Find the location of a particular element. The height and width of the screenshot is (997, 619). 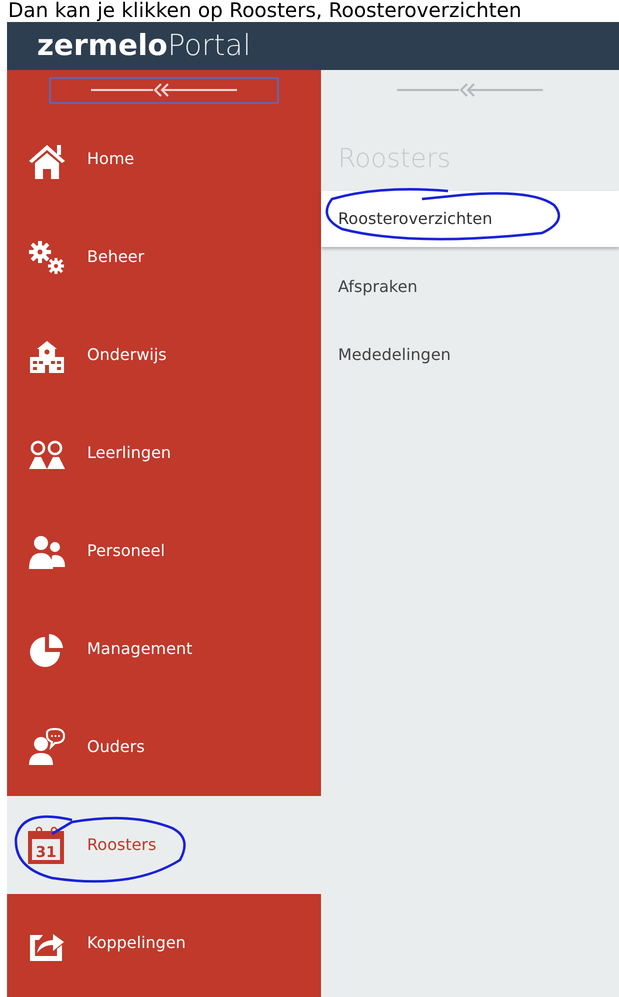

sidebar-item: Ouders is located at coordinates (164, 747).